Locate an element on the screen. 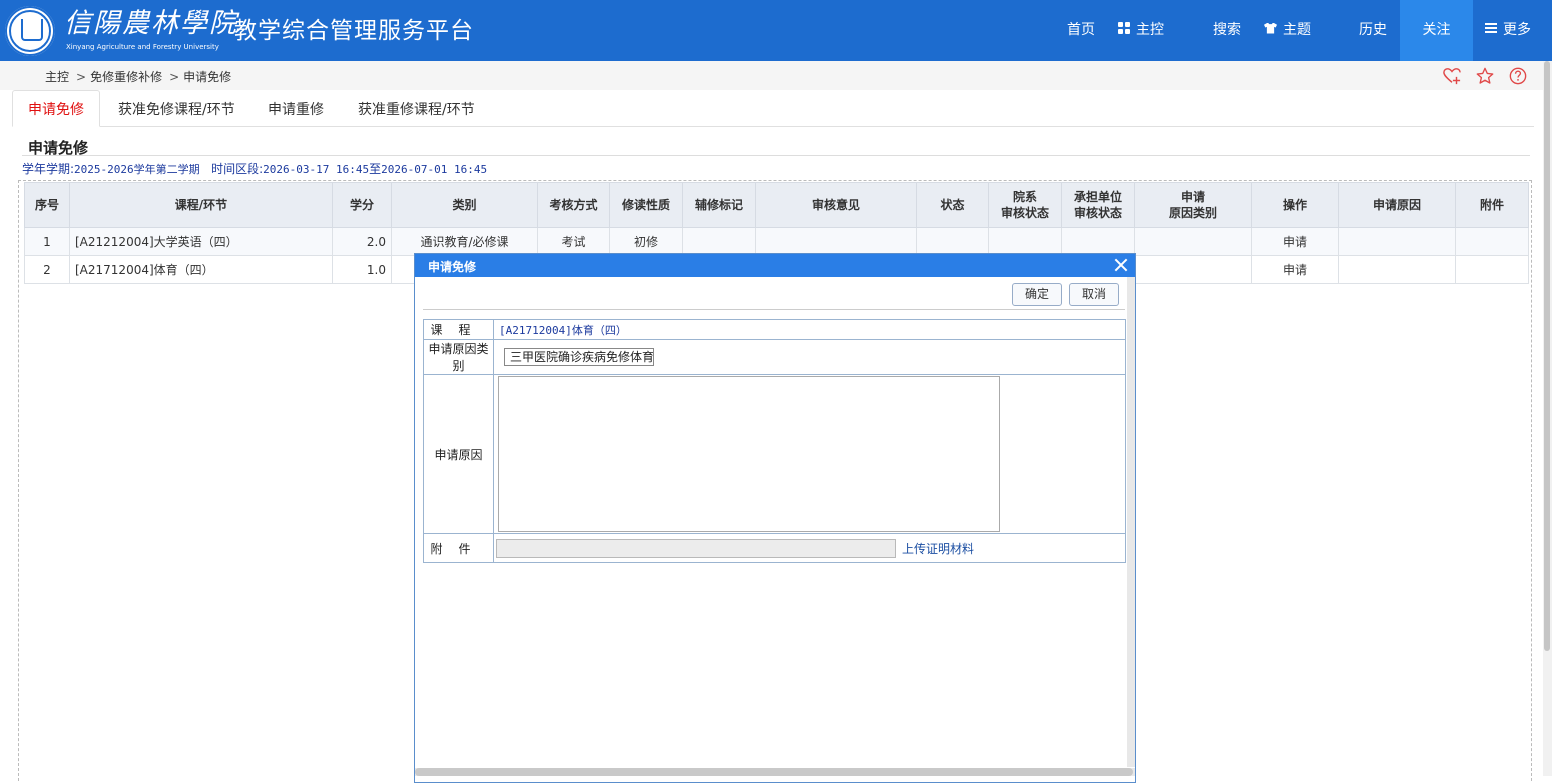  cell-opinion is located at coordinates (836, 241).